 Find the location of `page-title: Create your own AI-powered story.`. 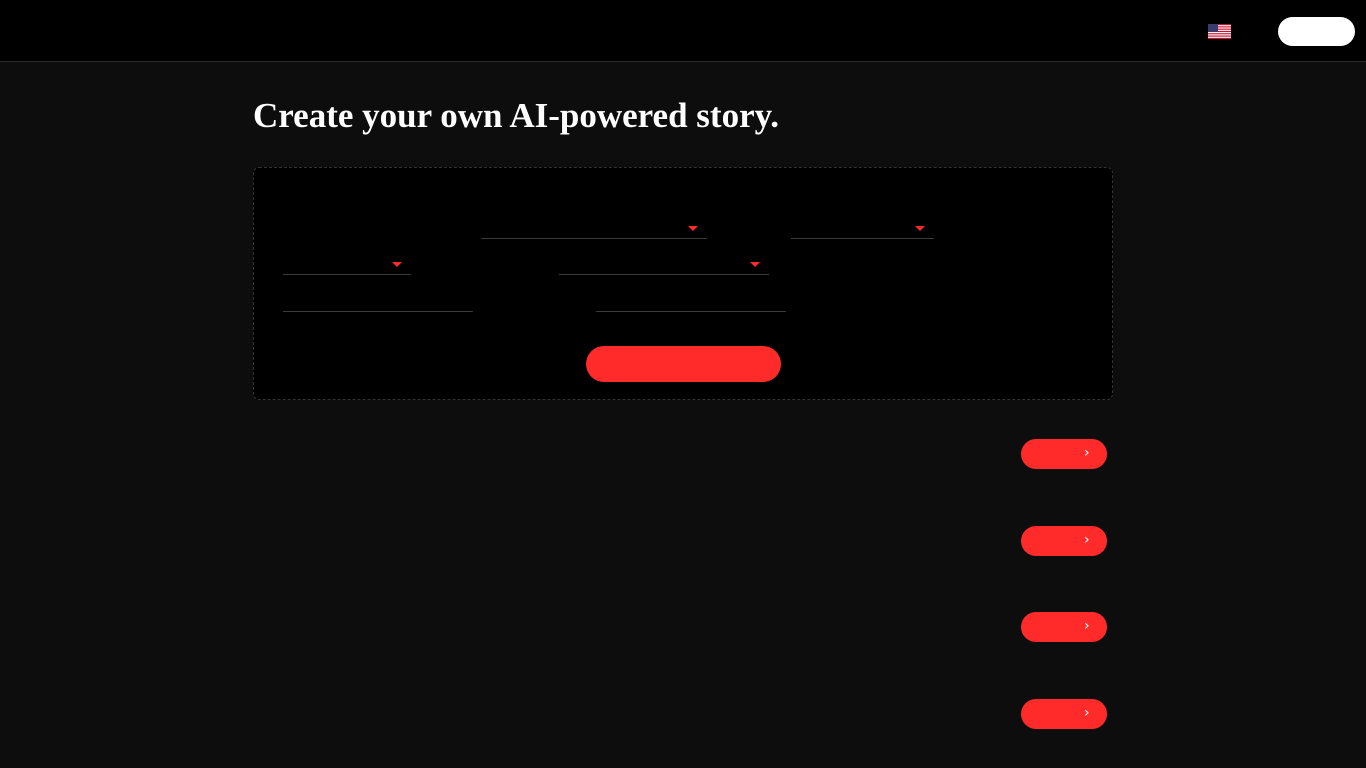

page-title: Create your own AI-powered story. is located at coordinates (516, 115).